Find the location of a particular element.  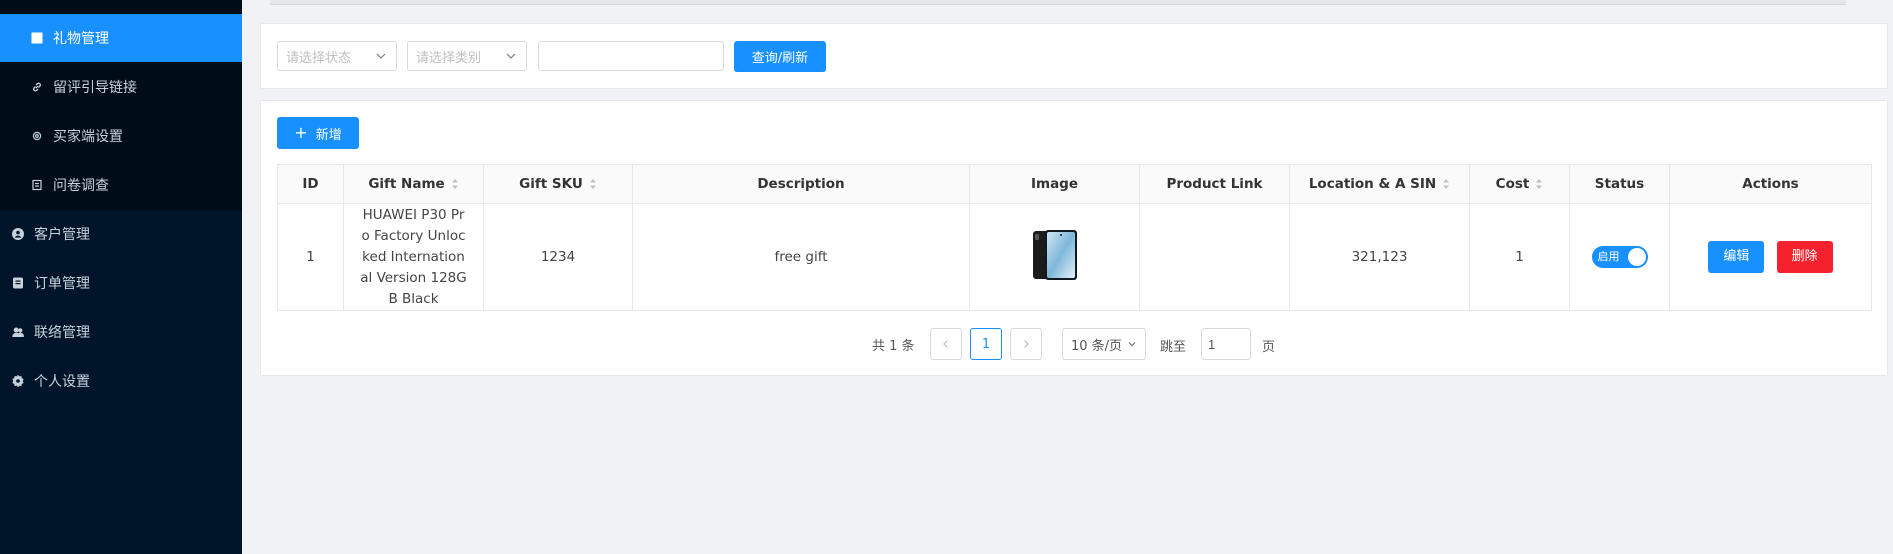

sidebar-item-review-link: 留评引导链接 is located at coordinates (121, 87).